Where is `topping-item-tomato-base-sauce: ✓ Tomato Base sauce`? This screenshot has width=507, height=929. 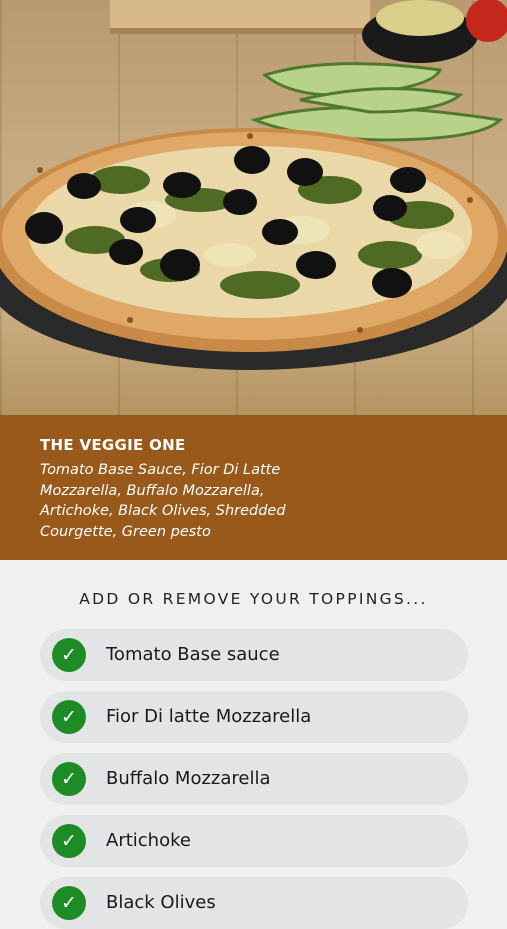 topping-item-tomato-base-sauce: ✓ Tomato Base sauce is located at coordinates (254, 655).